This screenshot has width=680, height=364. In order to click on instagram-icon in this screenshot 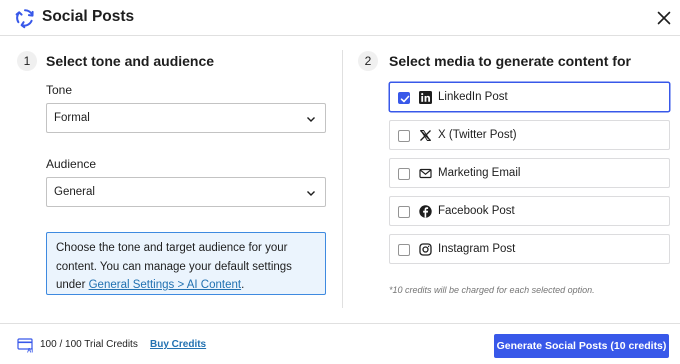, I will do `click(425, 249)`.